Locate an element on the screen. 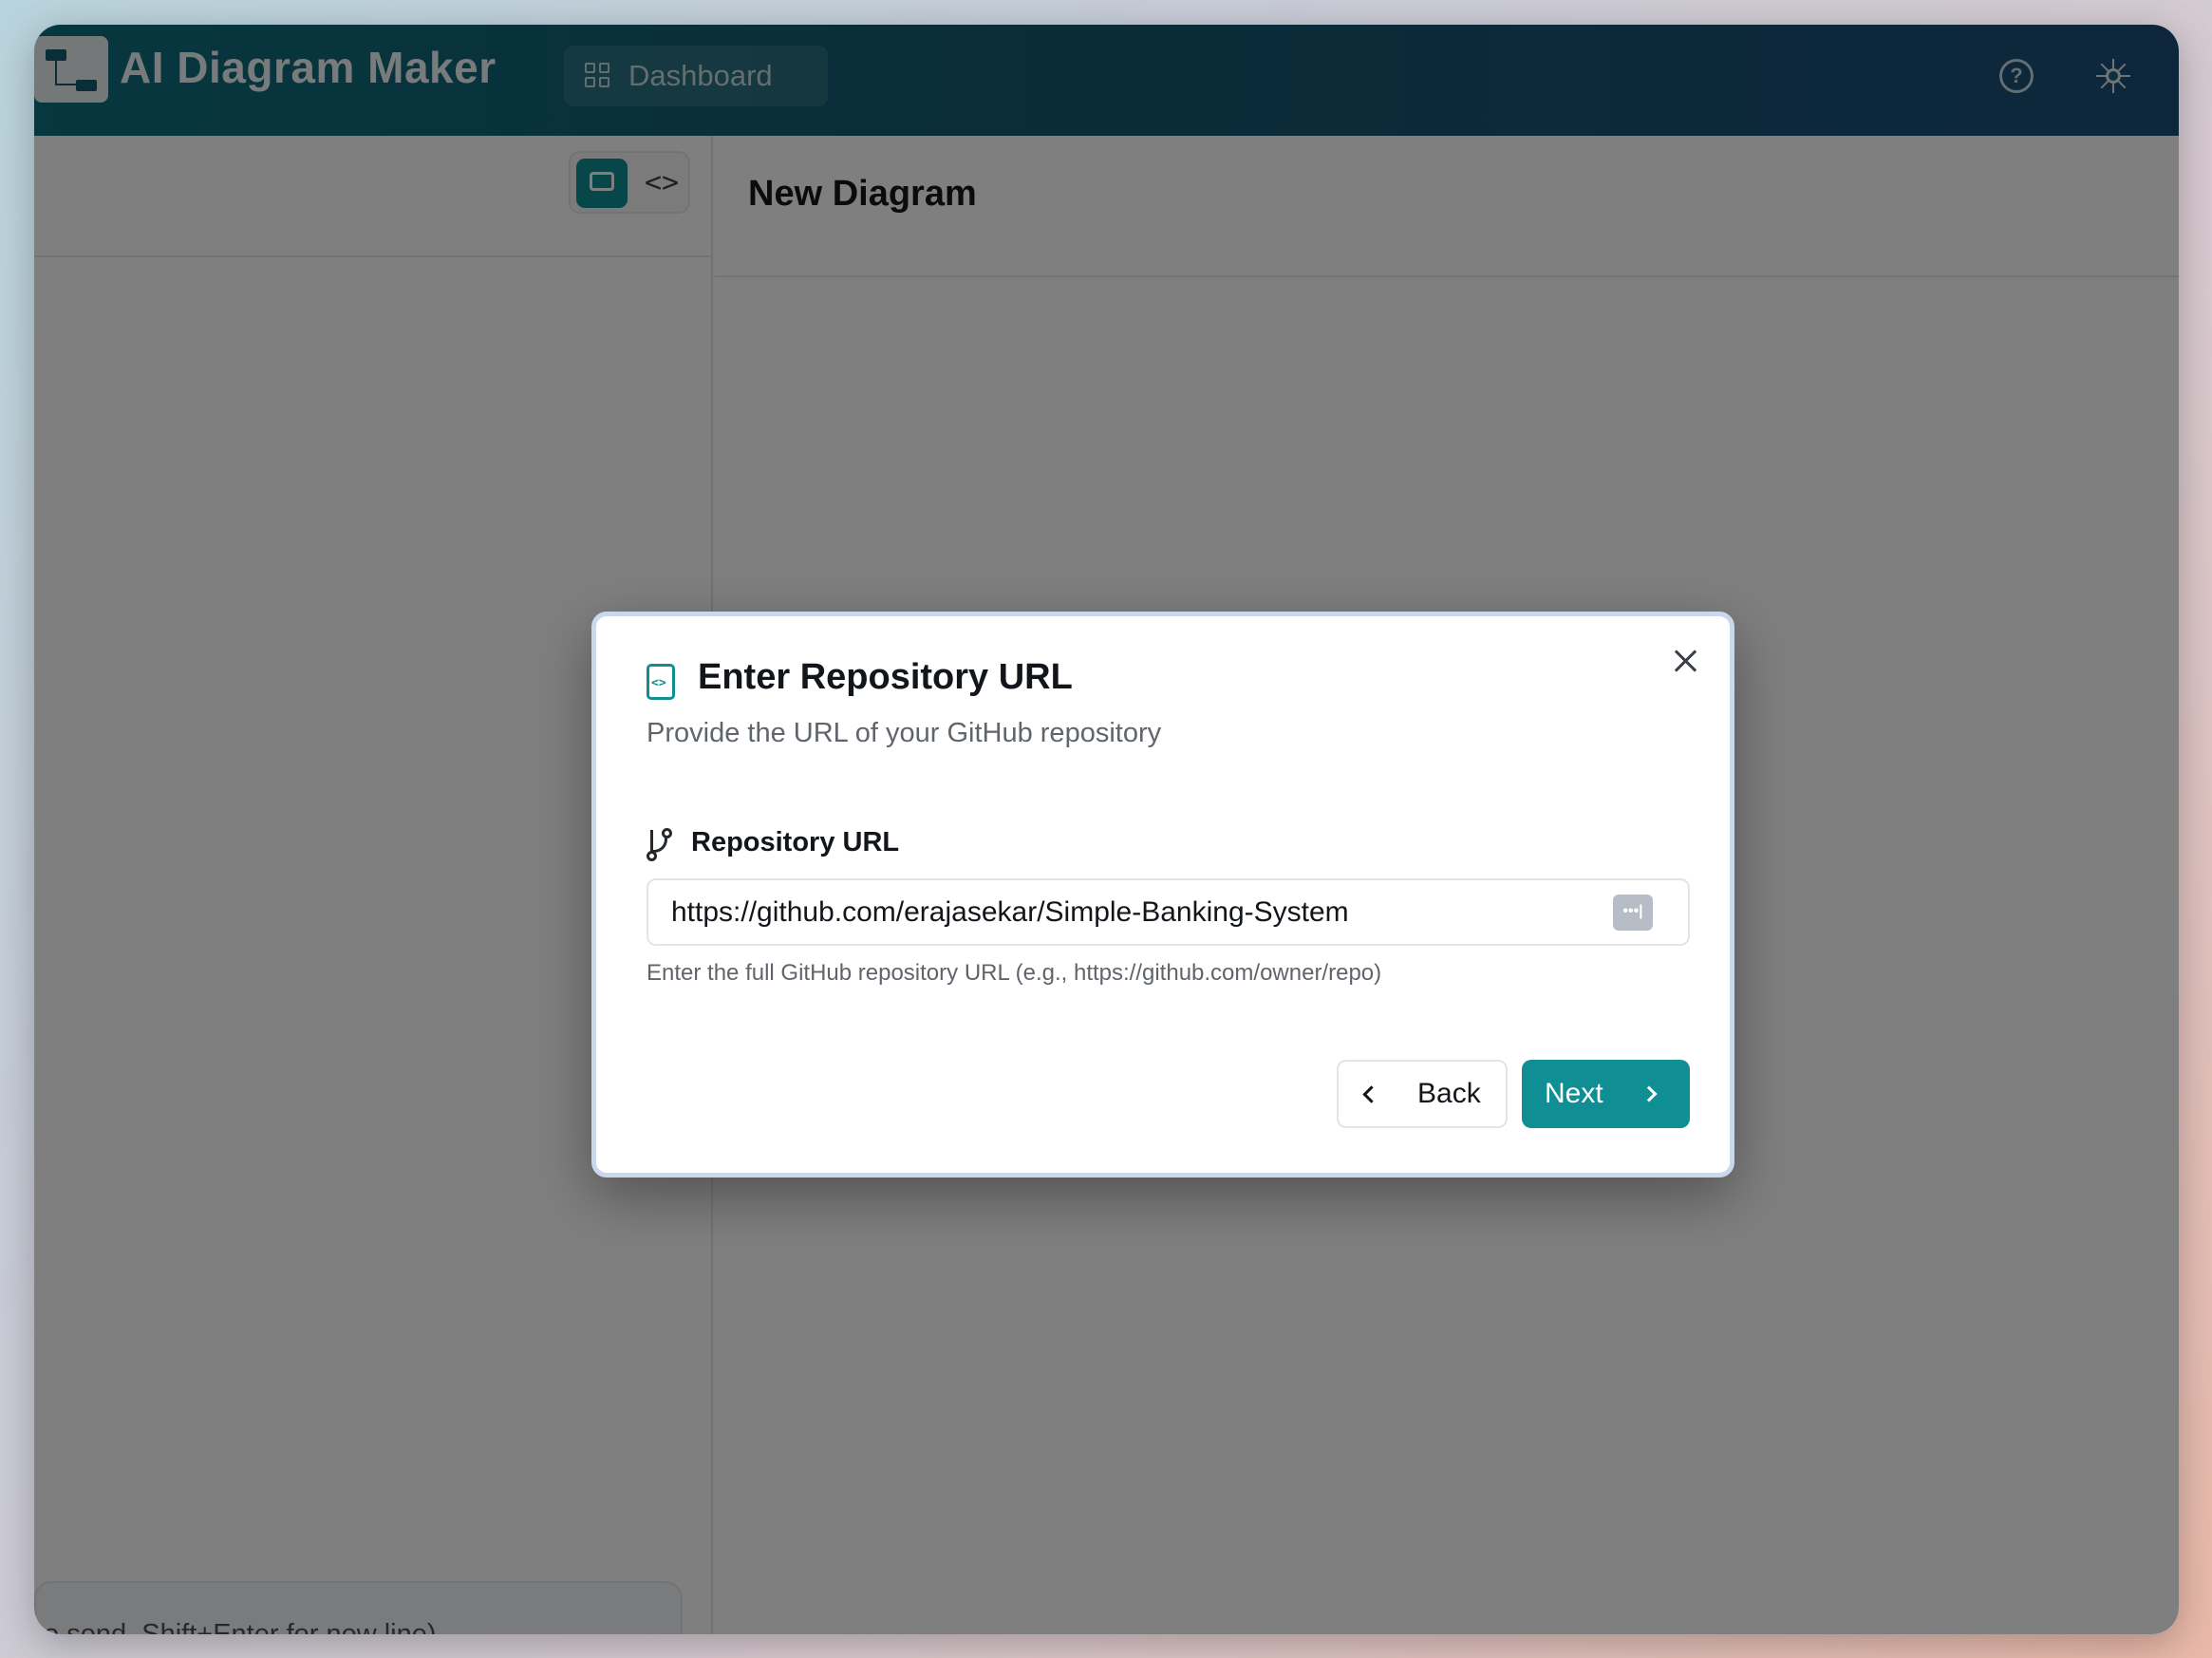  back-button: Back is located at coordinates (1422, 1094).